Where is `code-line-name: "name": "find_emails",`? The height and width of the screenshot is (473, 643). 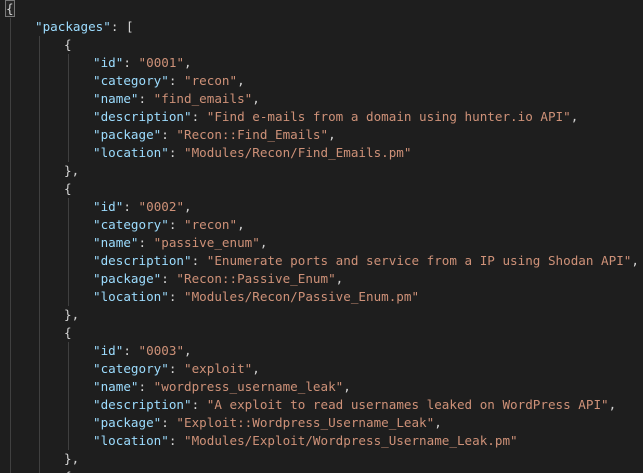 code-line-name: "name": "find_emails", is located at coordinates (176, 99).